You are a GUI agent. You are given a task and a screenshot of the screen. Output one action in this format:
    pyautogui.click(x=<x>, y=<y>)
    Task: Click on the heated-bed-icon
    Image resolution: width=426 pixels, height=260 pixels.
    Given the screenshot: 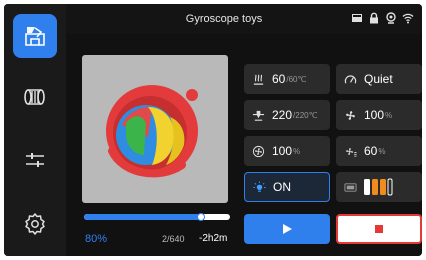 What is the action you would take?
    pyautogui.click(x=258, y=79)
    